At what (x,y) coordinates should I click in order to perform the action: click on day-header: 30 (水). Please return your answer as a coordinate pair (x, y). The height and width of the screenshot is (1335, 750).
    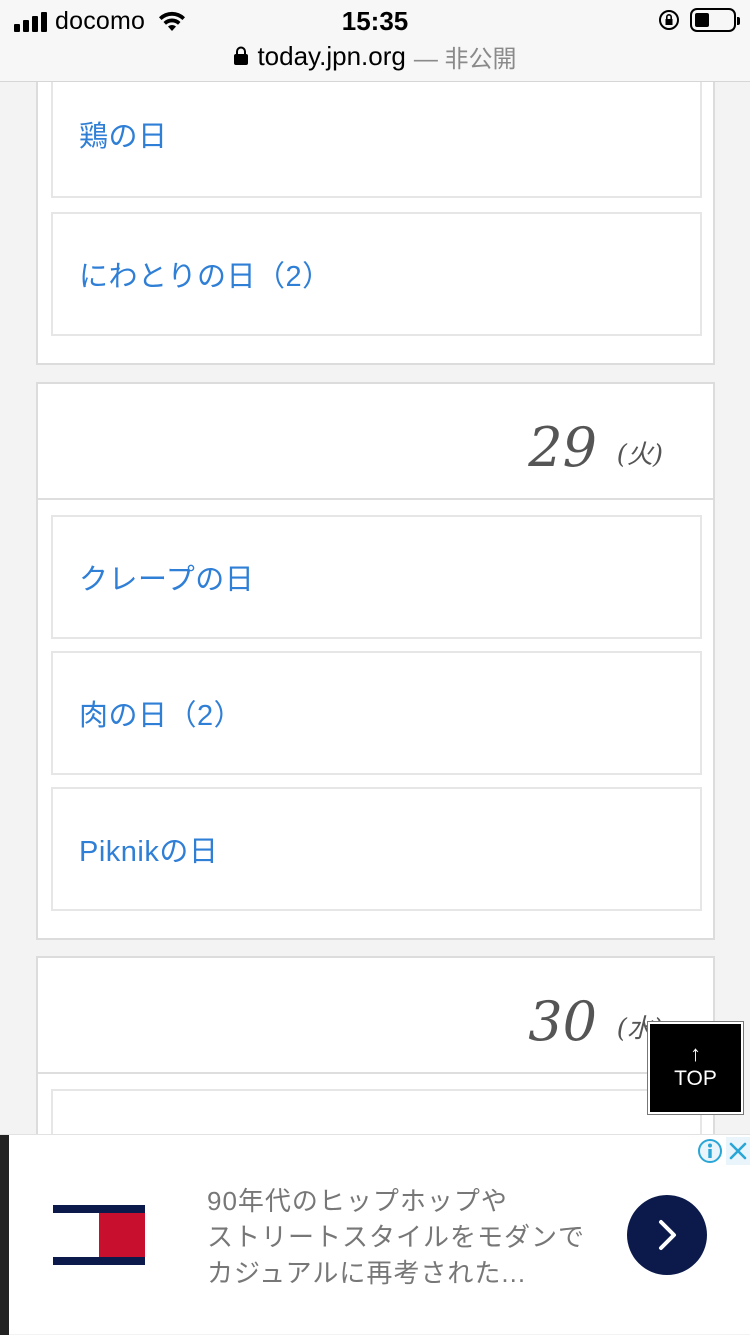
    Looking at the image, I should click on (375, 1016).